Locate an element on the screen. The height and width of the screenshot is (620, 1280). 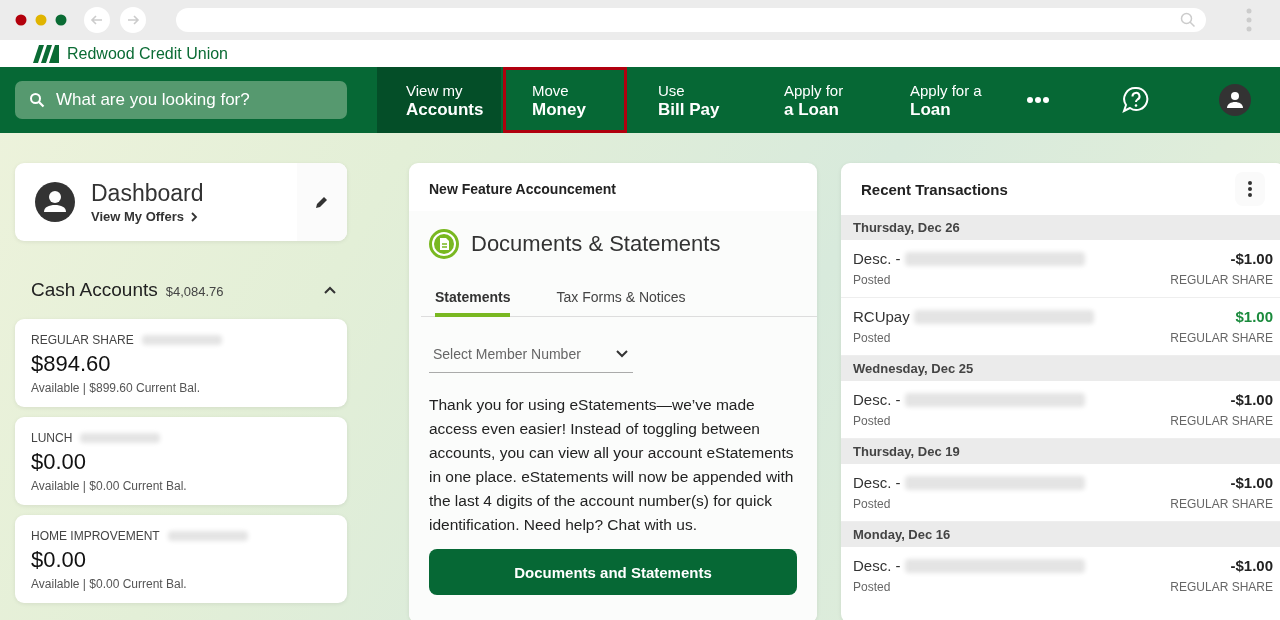
search-field: What are you looking for? is located at coordinates (181, 100).